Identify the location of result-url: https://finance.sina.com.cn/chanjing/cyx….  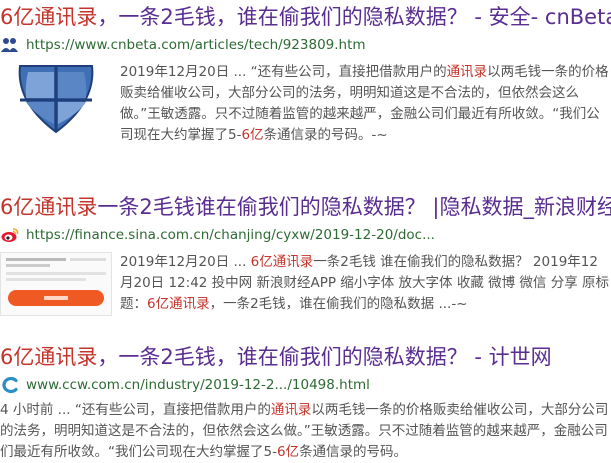
(230, 235).